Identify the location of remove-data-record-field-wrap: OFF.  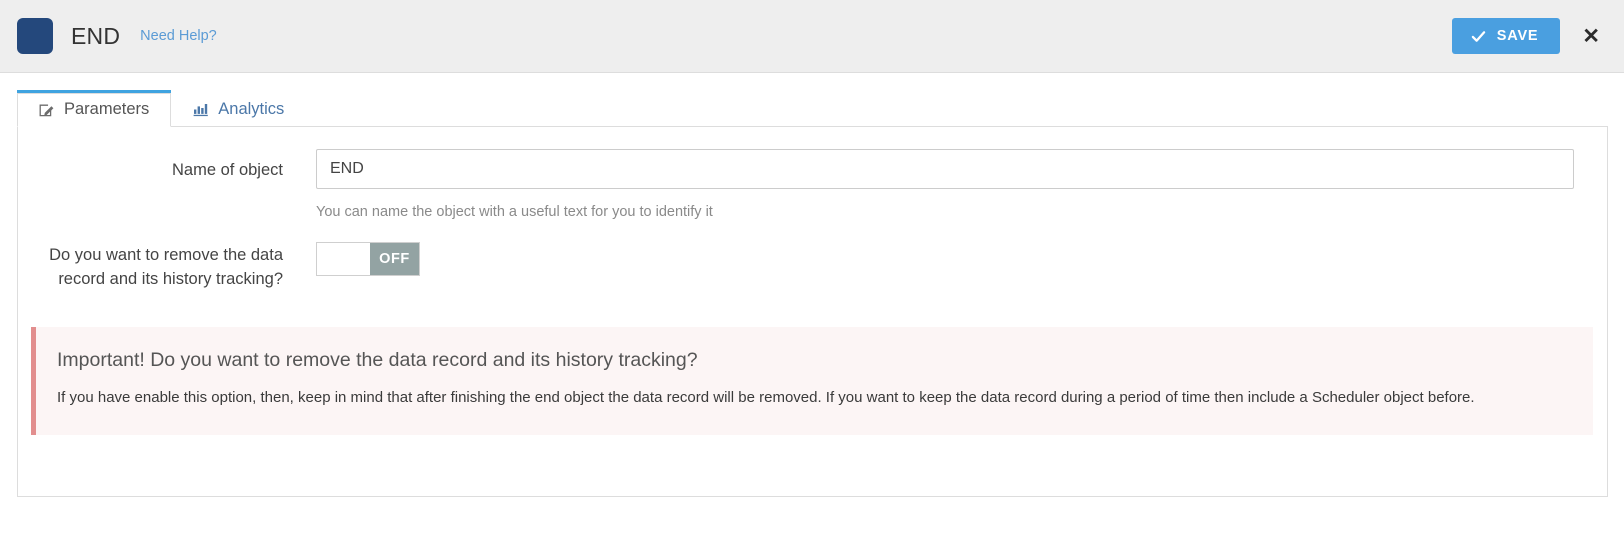
(945, 261).